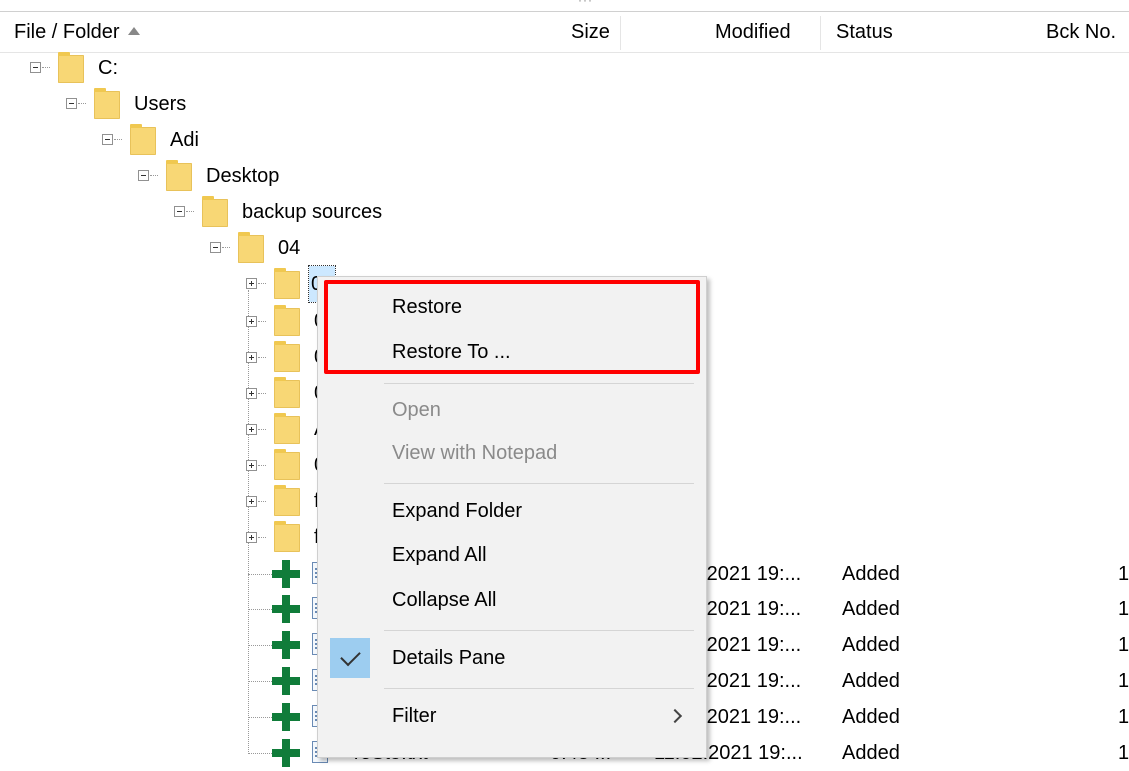 Image resolution: width=1129 pixels, height=771 pixels. I want to click on menu-item-filter: Filter, so click(512, 716).